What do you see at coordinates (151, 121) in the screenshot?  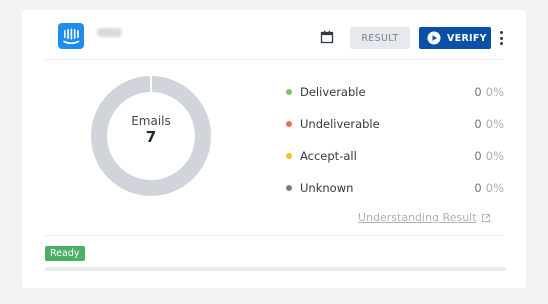 I see `donut-label: Emails` at bounding box center [151, 121].